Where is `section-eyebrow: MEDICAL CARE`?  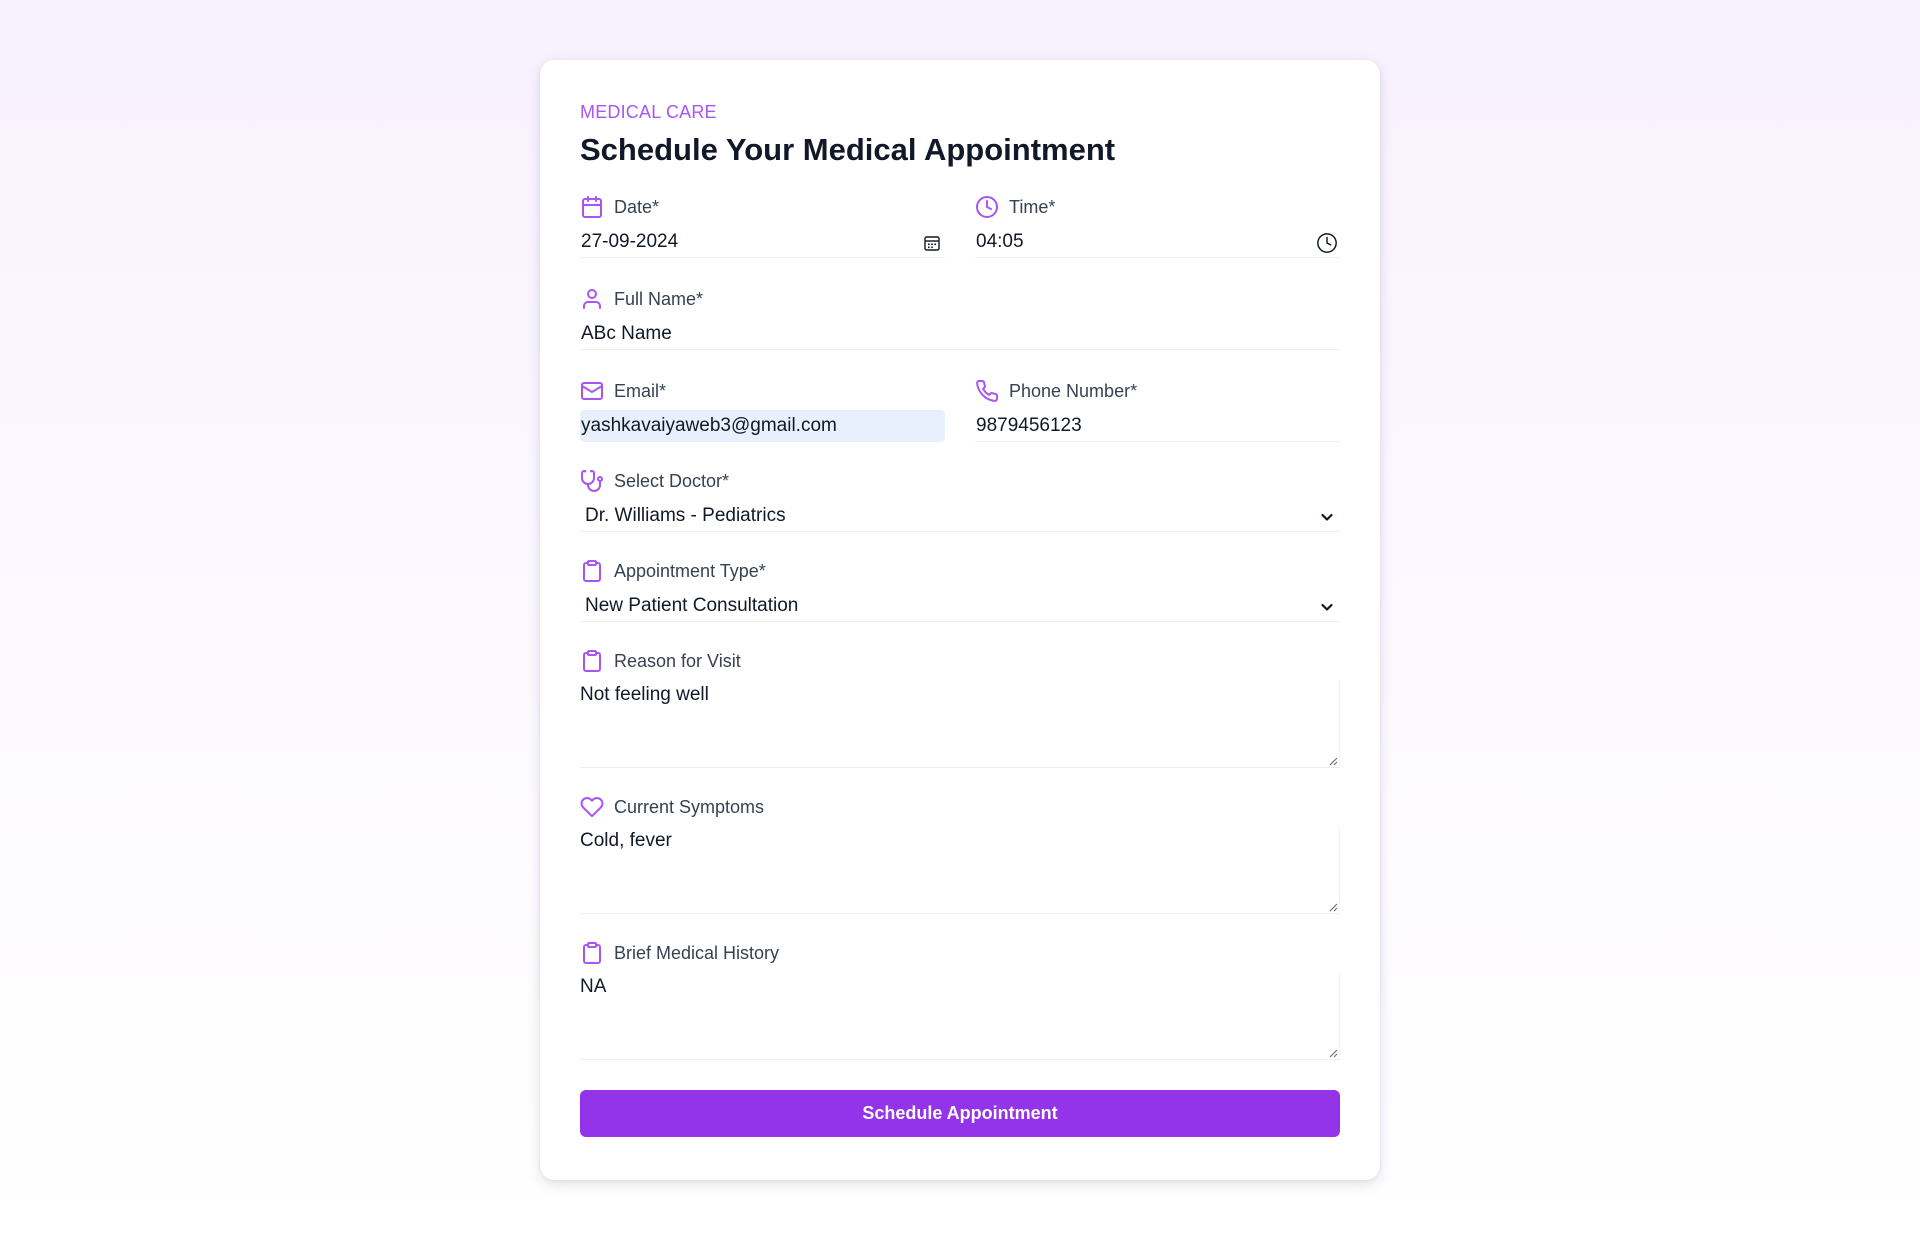
section-eyebrow: MEDICAL CARE is located at coordinates (648, 112).